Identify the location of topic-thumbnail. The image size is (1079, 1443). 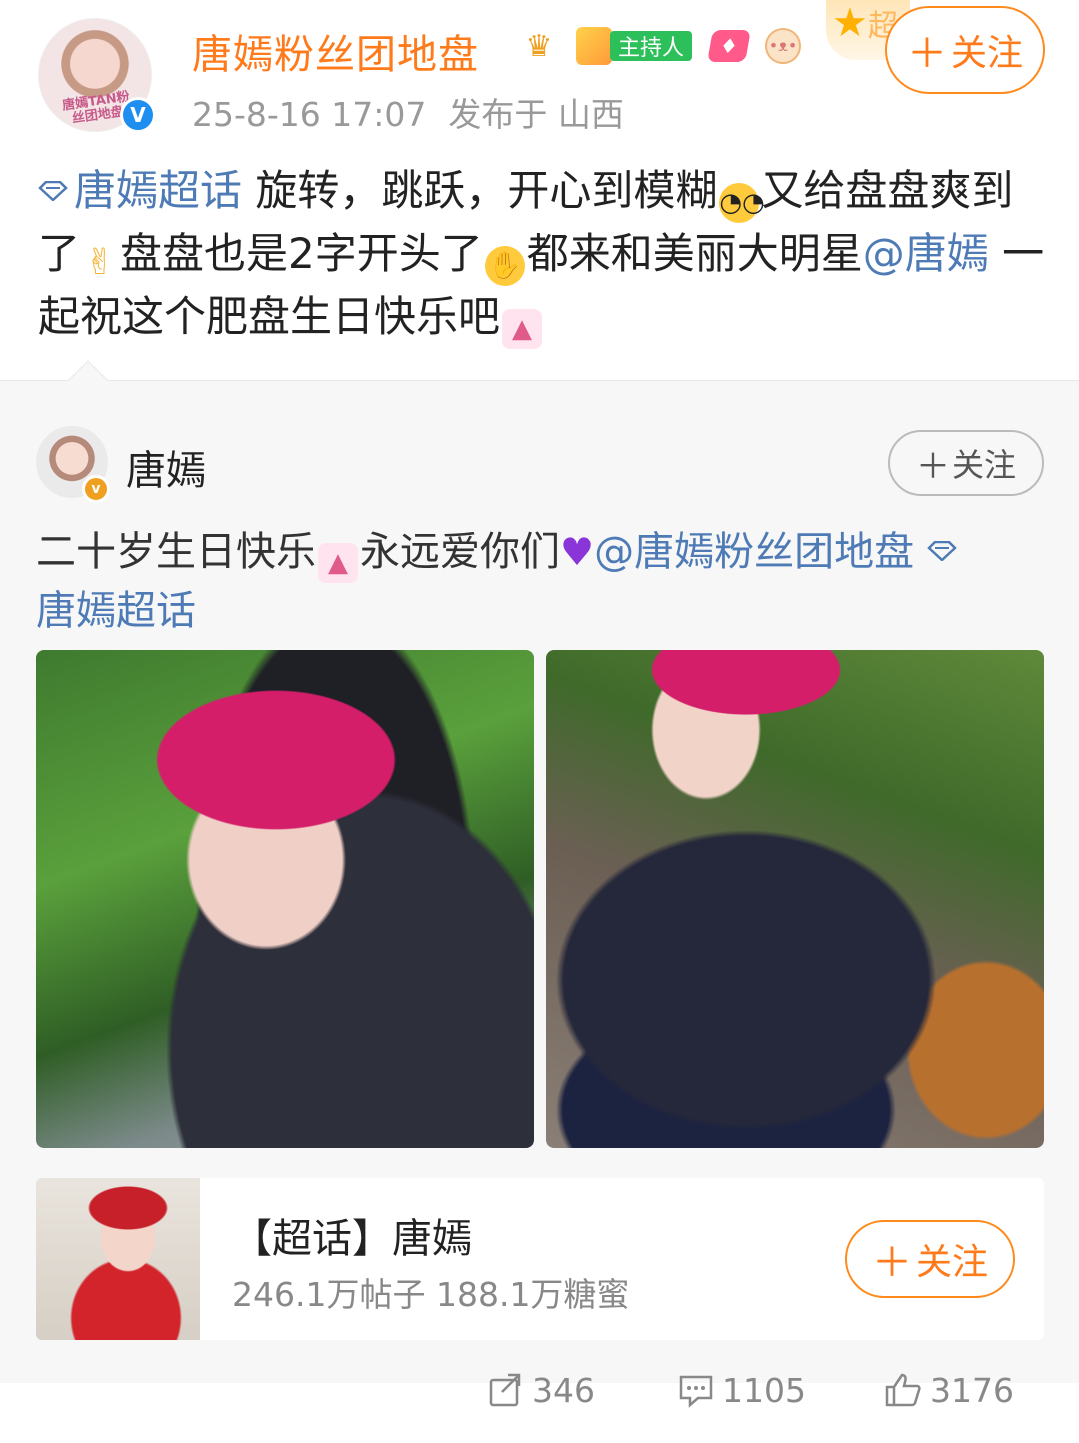
(118, 1259).